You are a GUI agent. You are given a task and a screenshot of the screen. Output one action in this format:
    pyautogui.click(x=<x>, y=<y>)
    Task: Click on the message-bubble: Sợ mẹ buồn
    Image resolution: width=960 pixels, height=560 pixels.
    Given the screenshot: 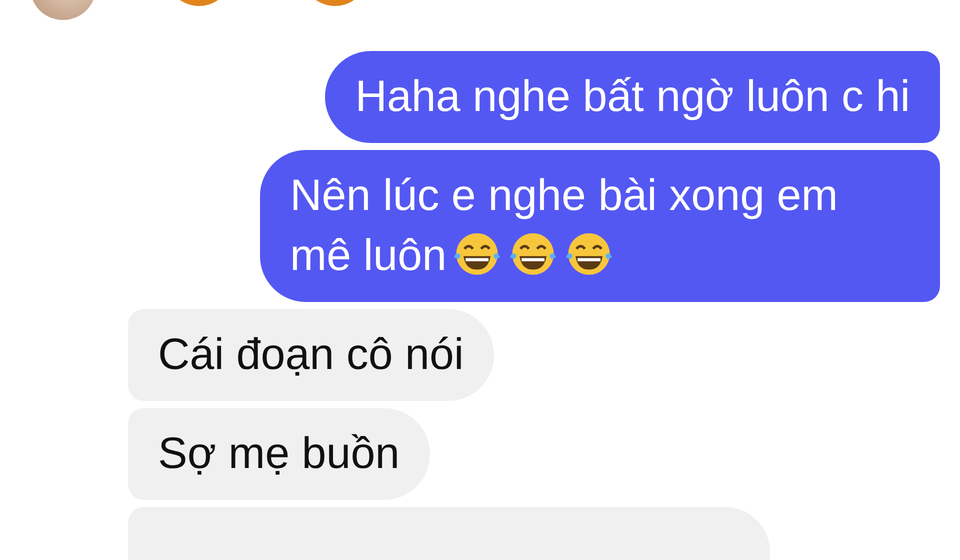 What is the action you would take?
    pyautogui.click(x=279, y=454)
    